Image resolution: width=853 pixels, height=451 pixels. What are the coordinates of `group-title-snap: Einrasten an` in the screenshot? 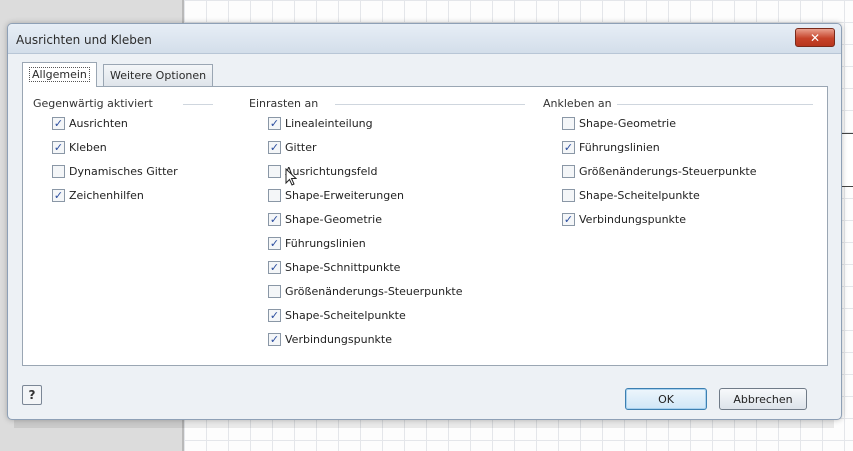 It's located at (394, 104).